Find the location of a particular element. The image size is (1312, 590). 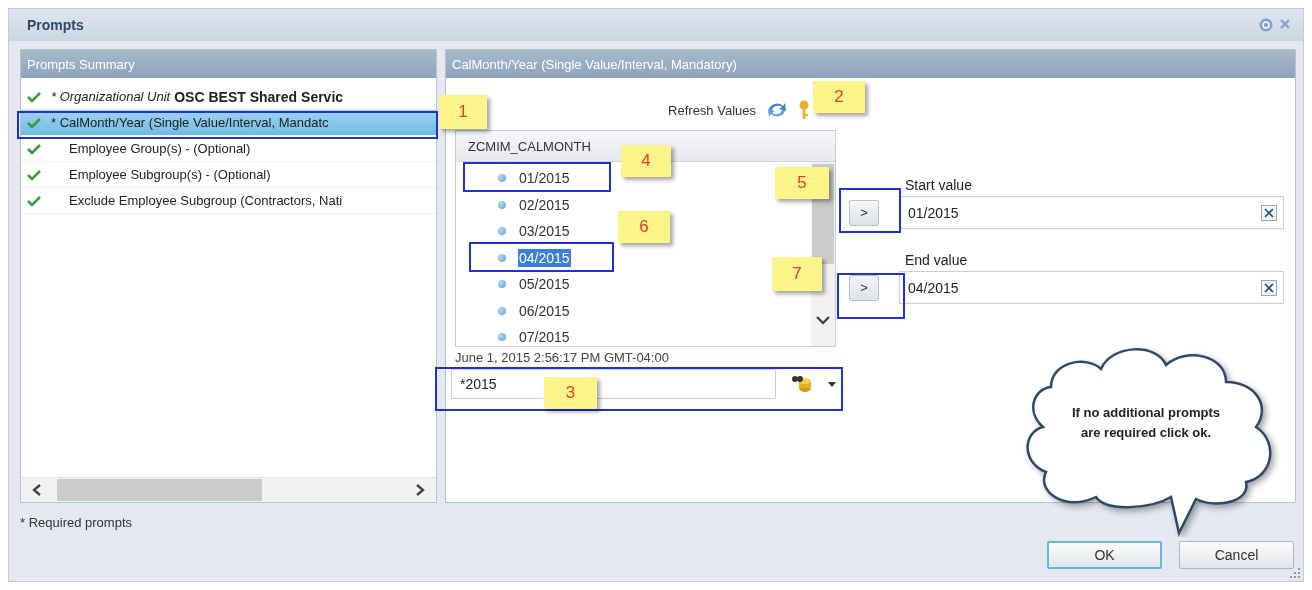

list-item: 06/2015 is located at coordinates (515, 310).